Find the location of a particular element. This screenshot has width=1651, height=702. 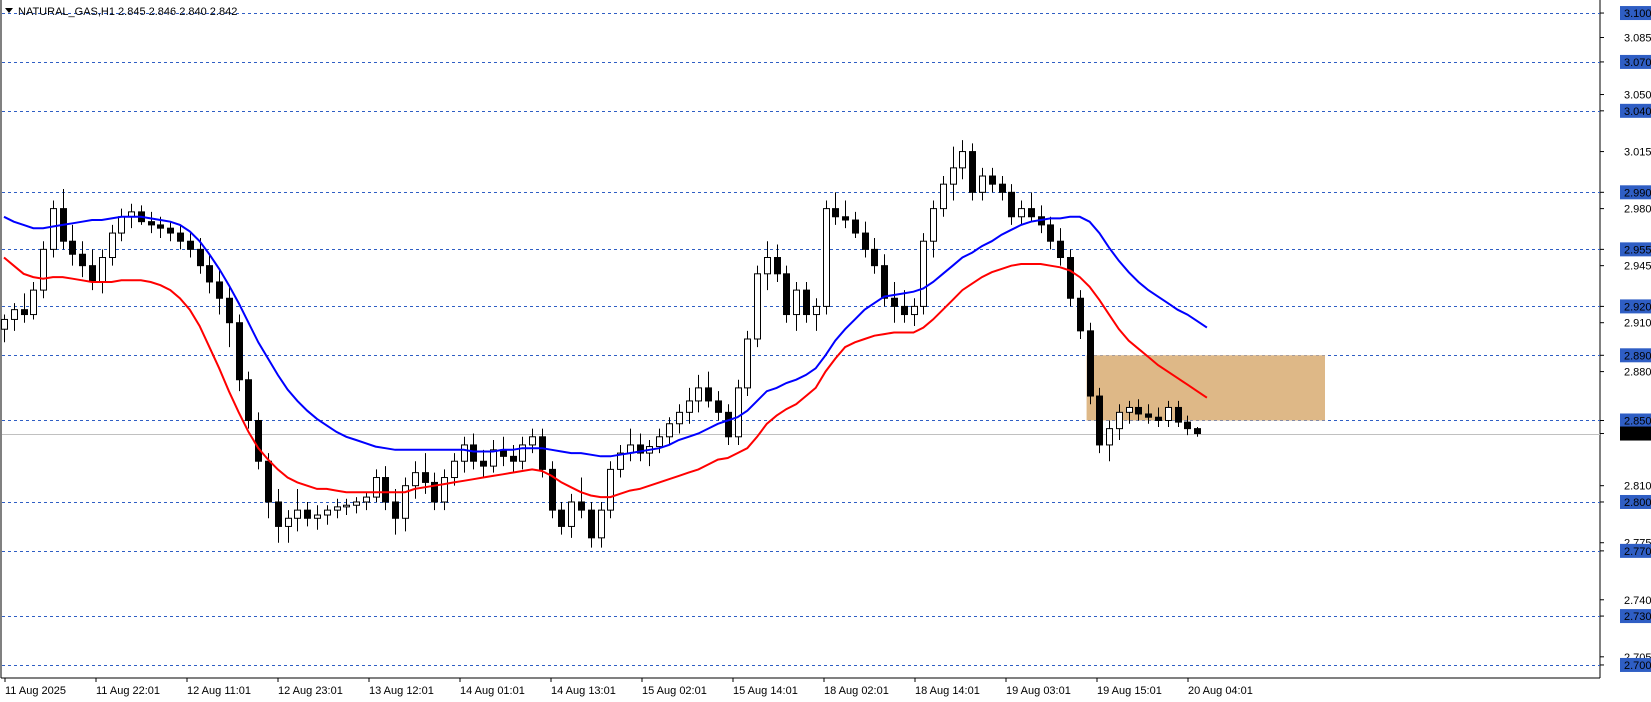

x-tick-label: 19 Aug 03:01 is located at coordinates (1038, 691).